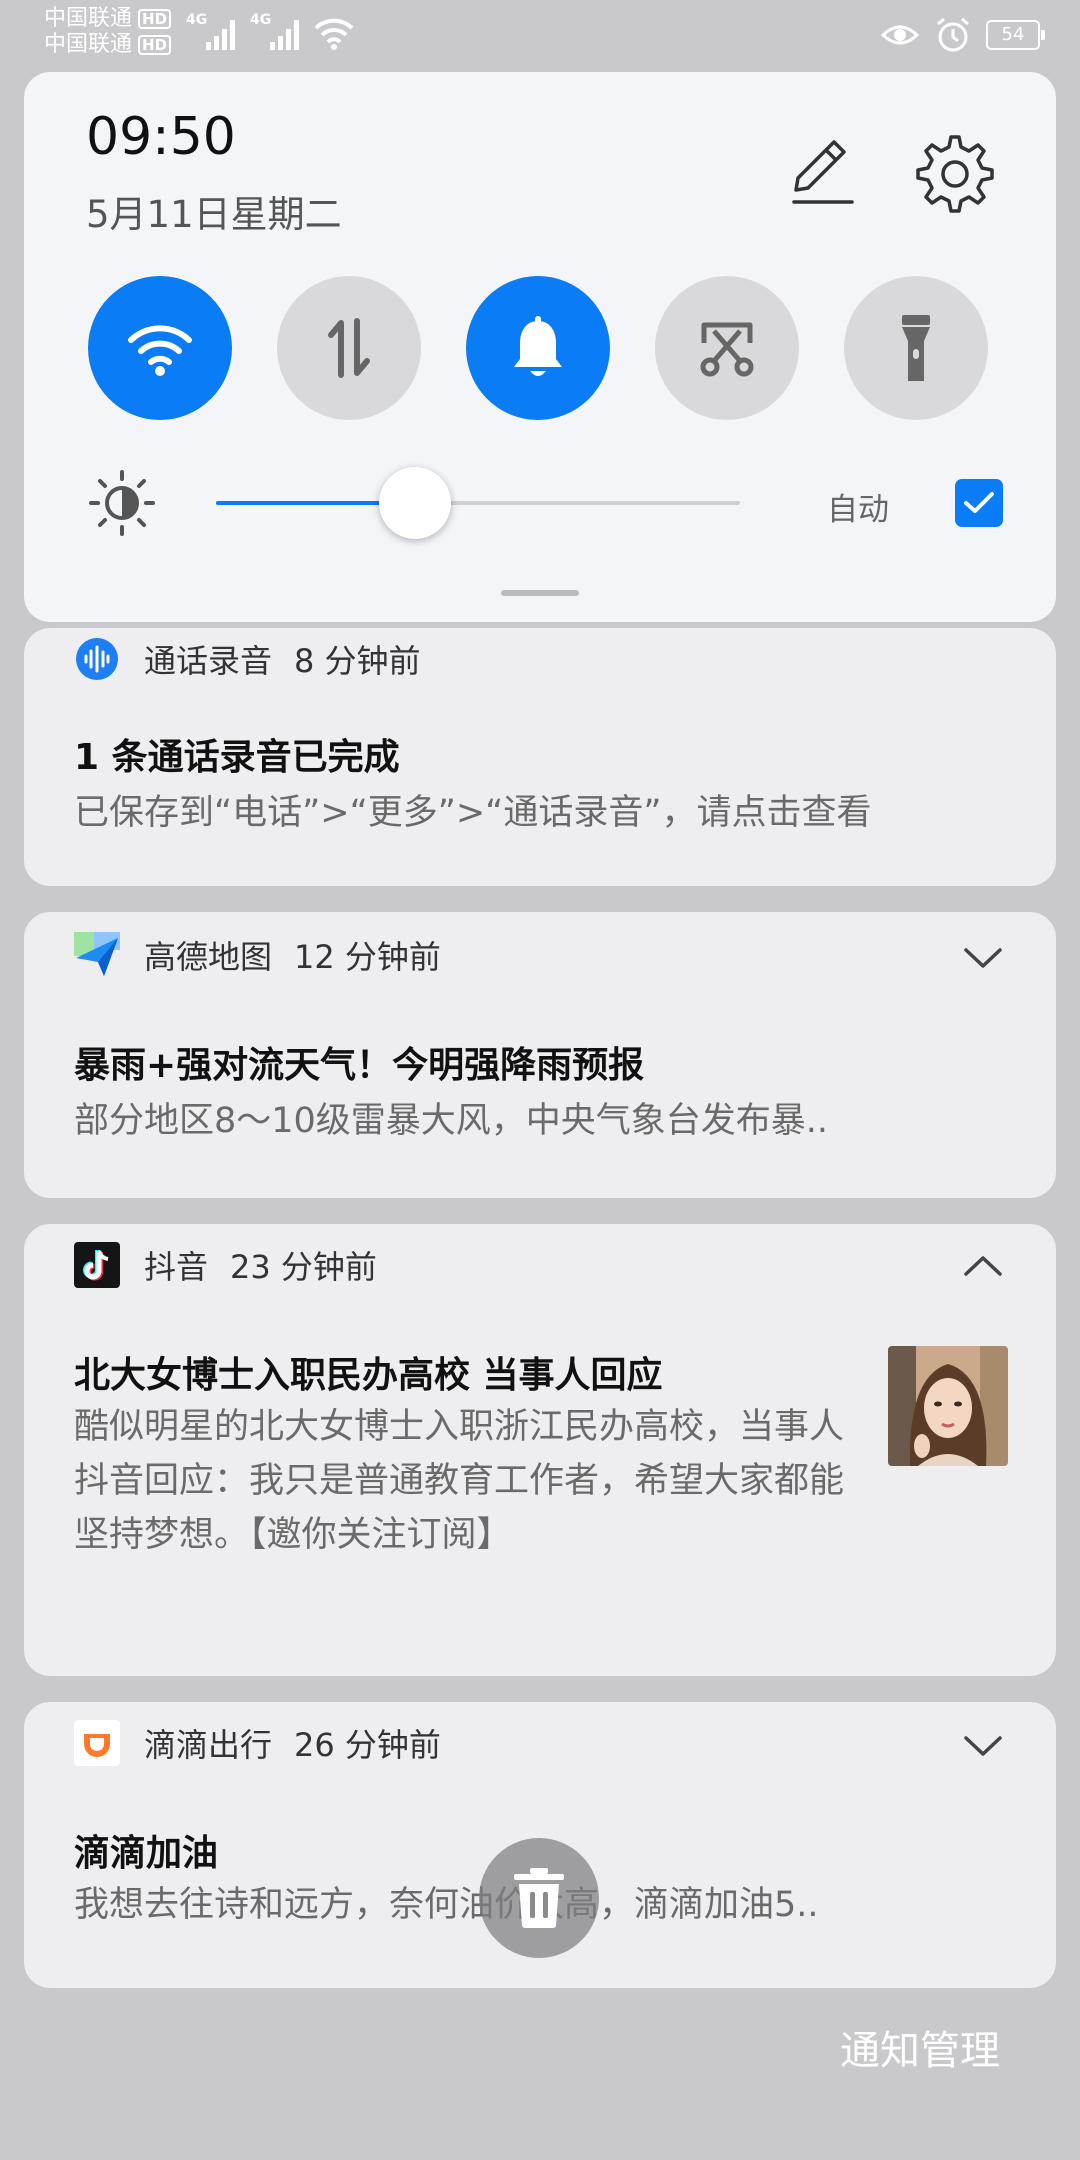 The image size is (1080, 2160). What do you see at coordinates (208, 957) in the screenshot?
I see `notification-app-name: 高德地图` at bounding box center [208, 957].